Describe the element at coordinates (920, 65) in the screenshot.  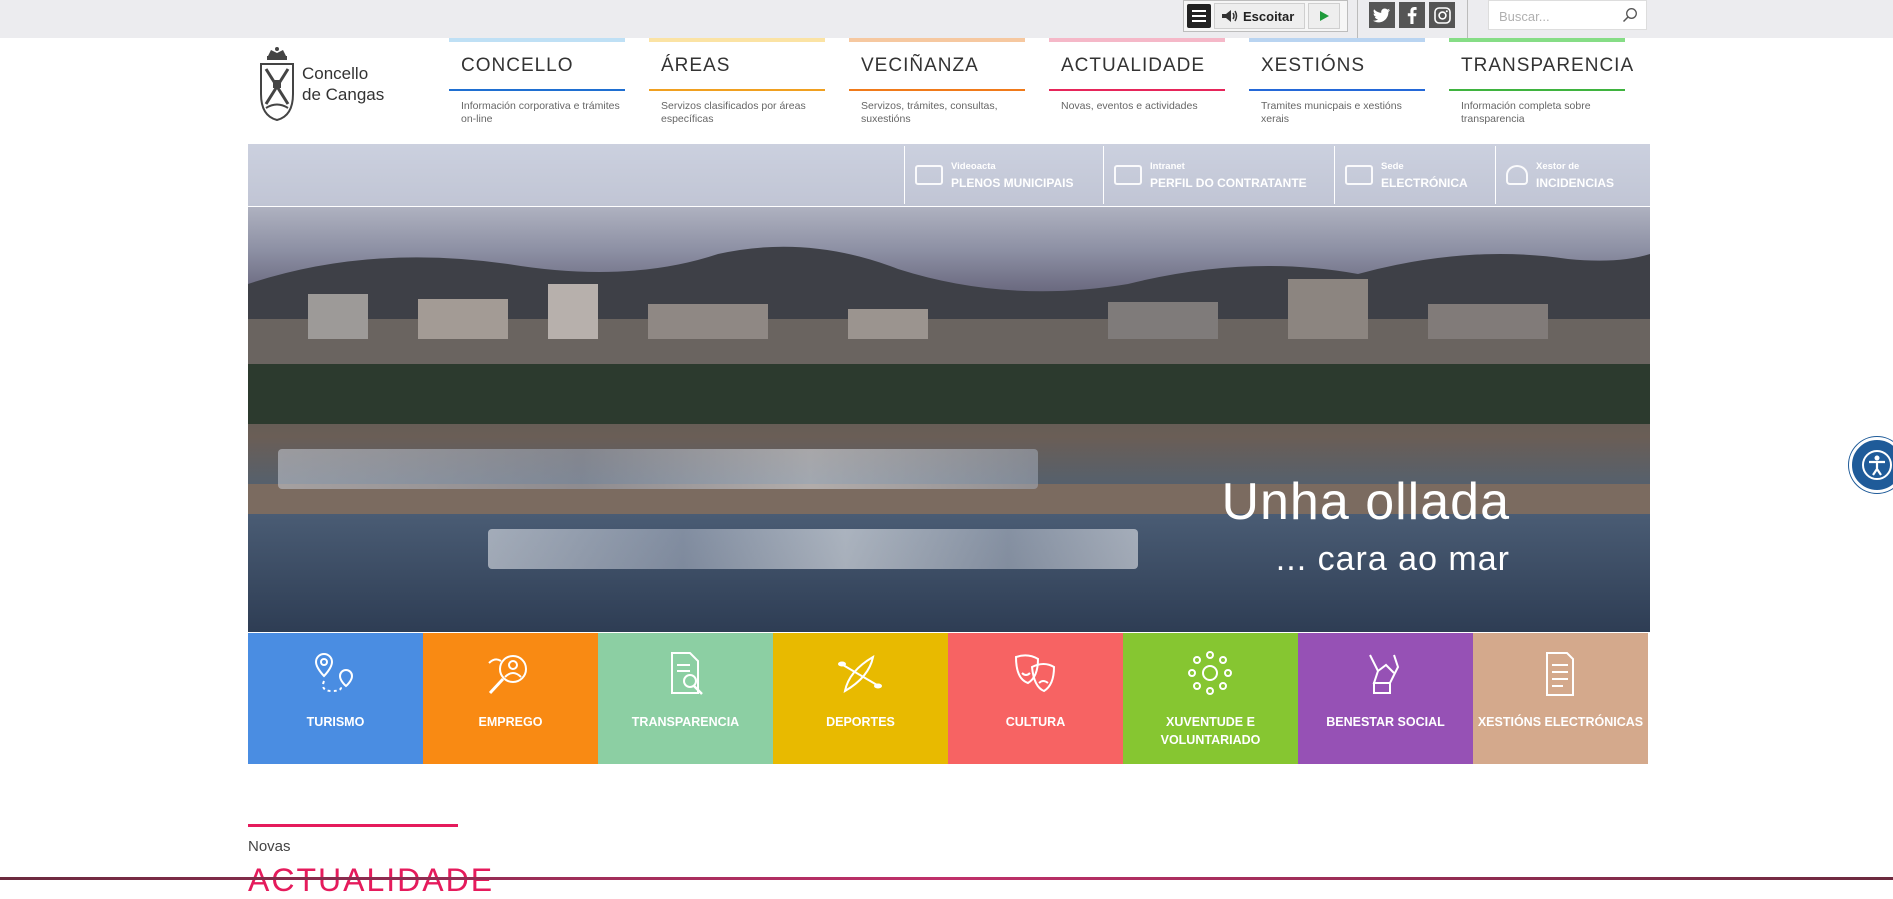
I see `nav-title: VECIÑANZA` at that location.